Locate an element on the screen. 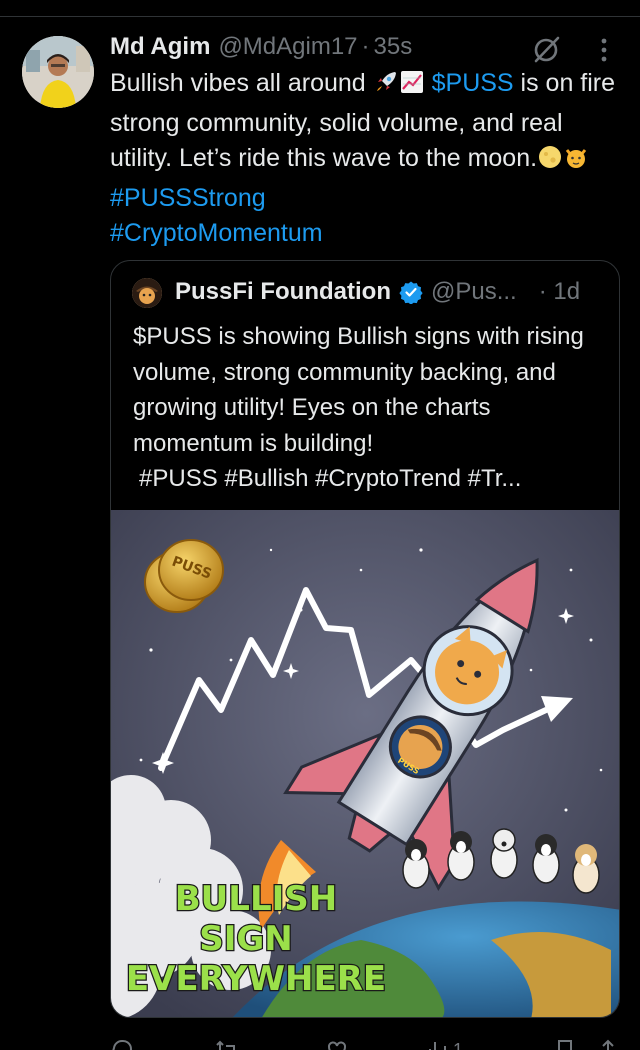 This screenshot has width=640, height=1050. share-icon is located at coordinates (608, 1044).